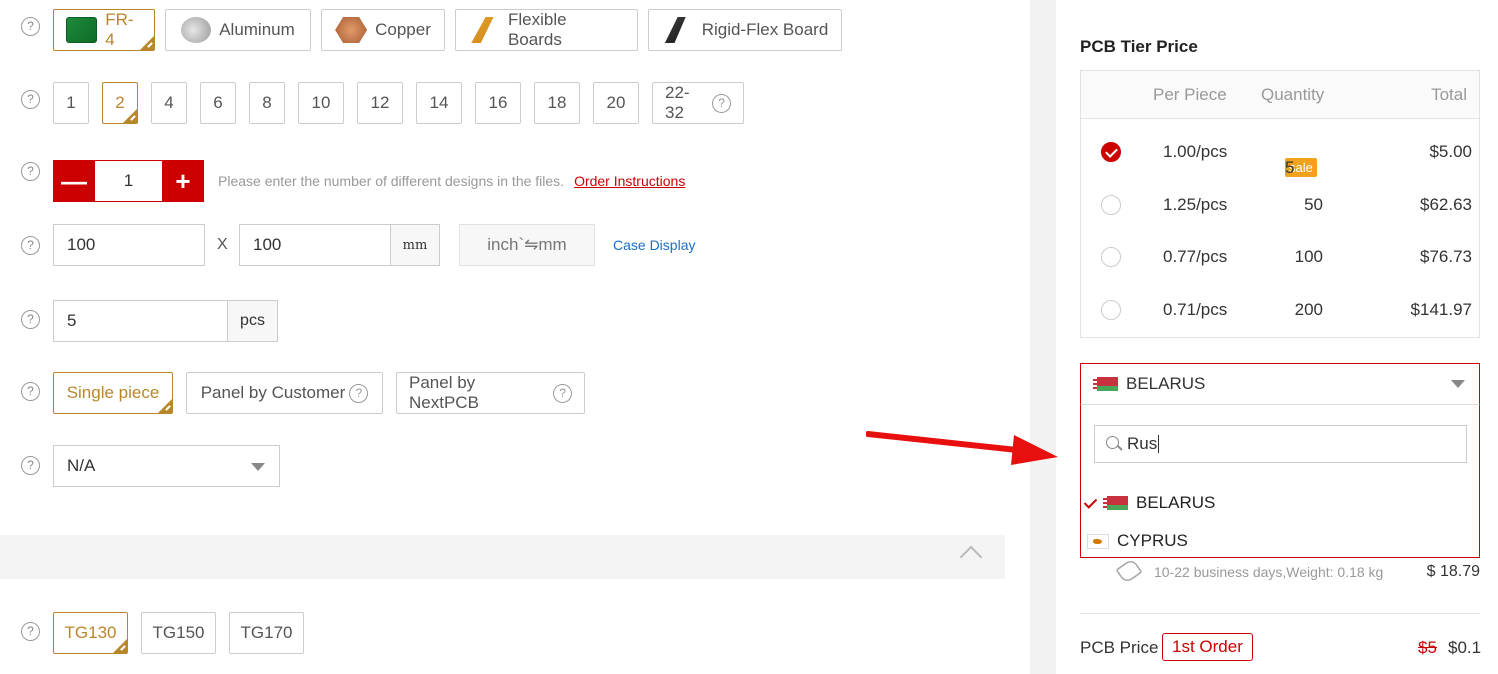 The width and height of the screenshot is (1498, 674). What do you see at coordinates (1280, 310) in the screenshot?
I see `tier-row: 0.71/pcs 200 $141.97` at bounding box center [1280, 310].